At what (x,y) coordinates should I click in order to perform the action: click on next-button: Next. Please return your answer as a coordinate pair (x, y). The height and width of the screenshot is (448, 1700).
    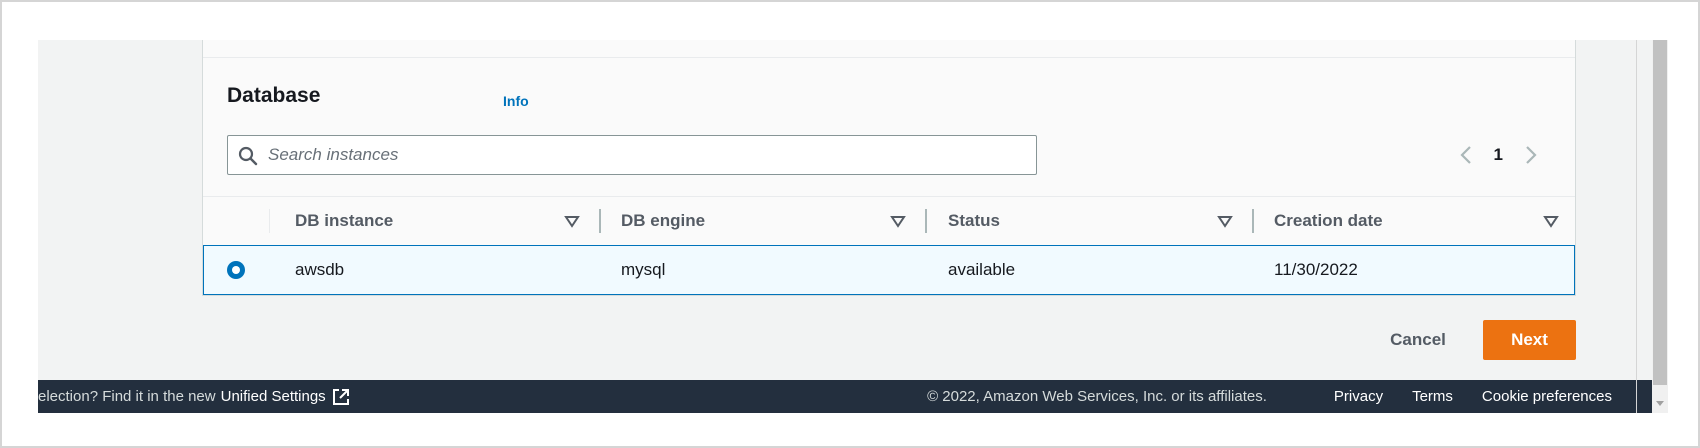
    Looking at the image, I should click on (1529, 340).